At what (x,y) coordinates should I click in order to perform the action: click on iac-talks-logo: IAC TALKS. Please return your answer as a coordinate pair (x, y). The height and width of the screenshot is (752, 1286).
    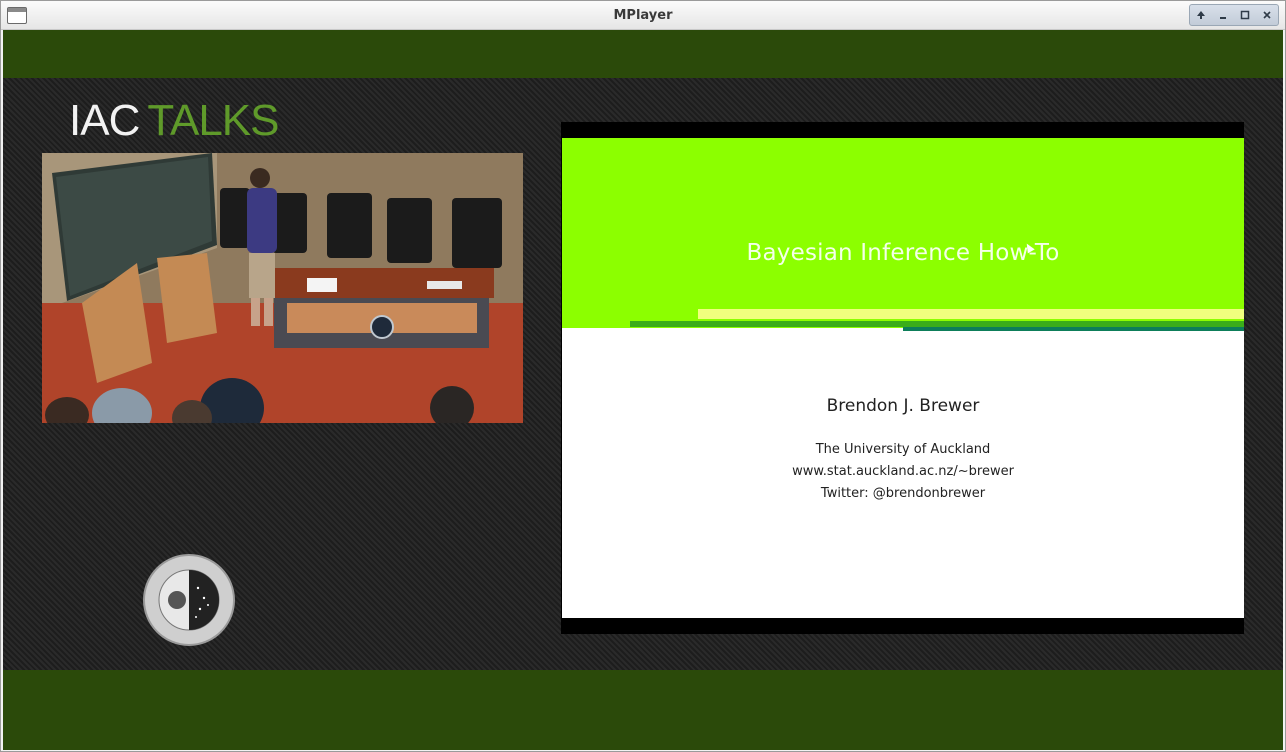
    Looking at the image, I should click on (174, 121).